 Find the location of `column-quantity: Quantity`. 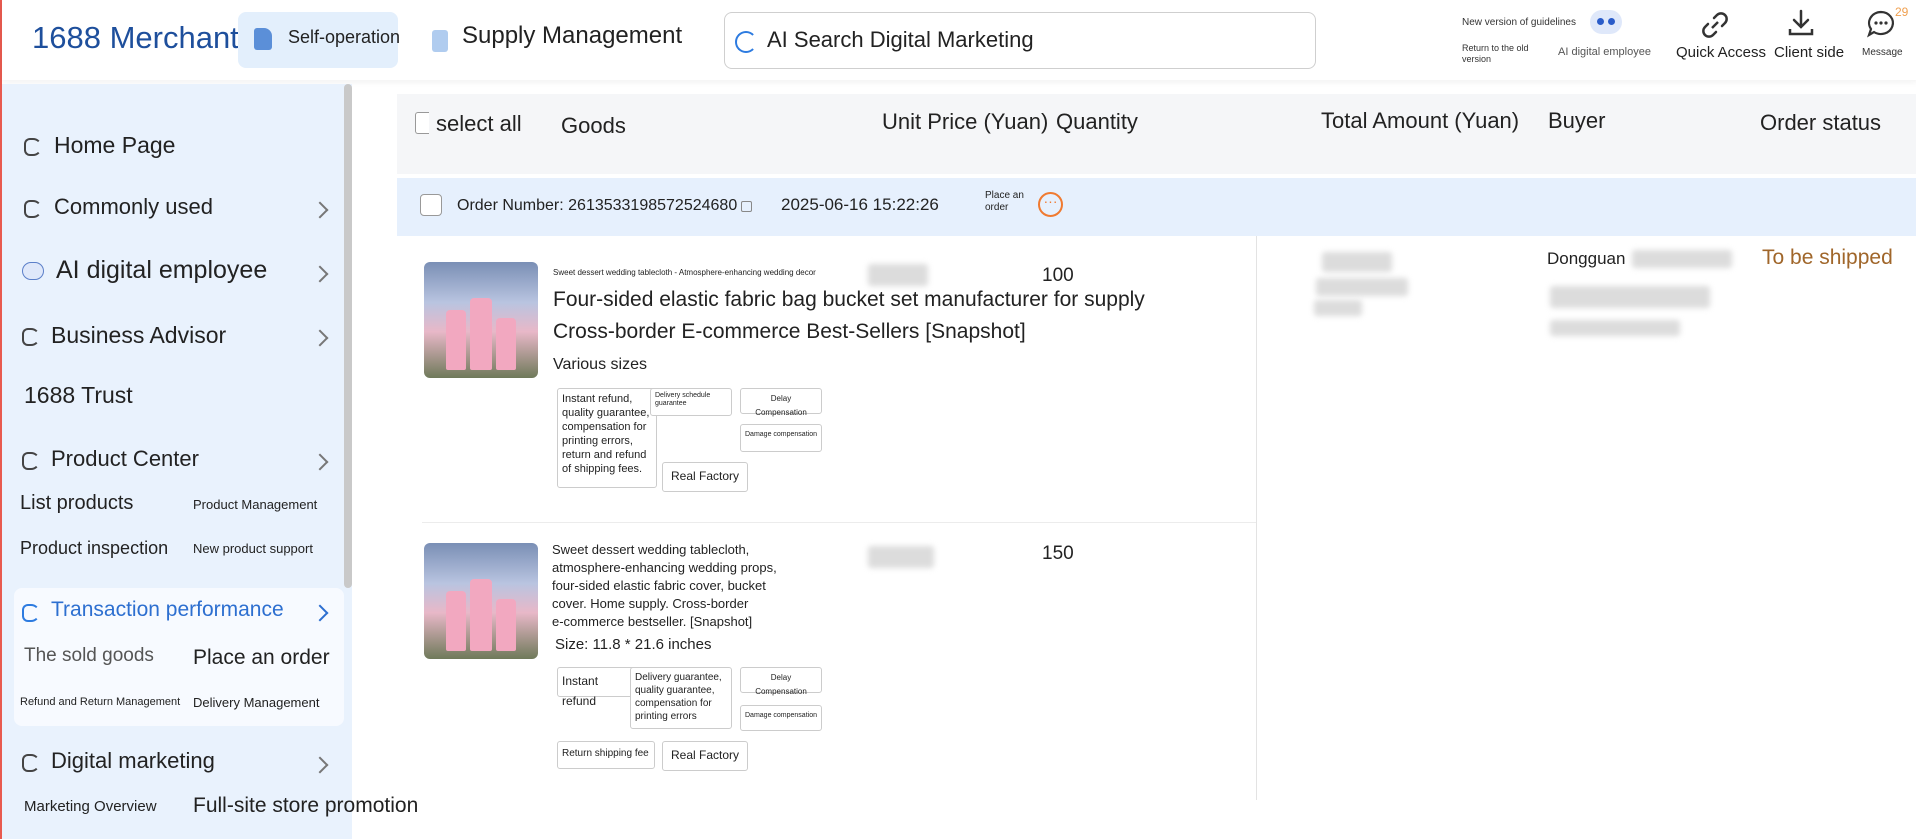

column-quantity: Quantity is located at coordinates (1097, 121).